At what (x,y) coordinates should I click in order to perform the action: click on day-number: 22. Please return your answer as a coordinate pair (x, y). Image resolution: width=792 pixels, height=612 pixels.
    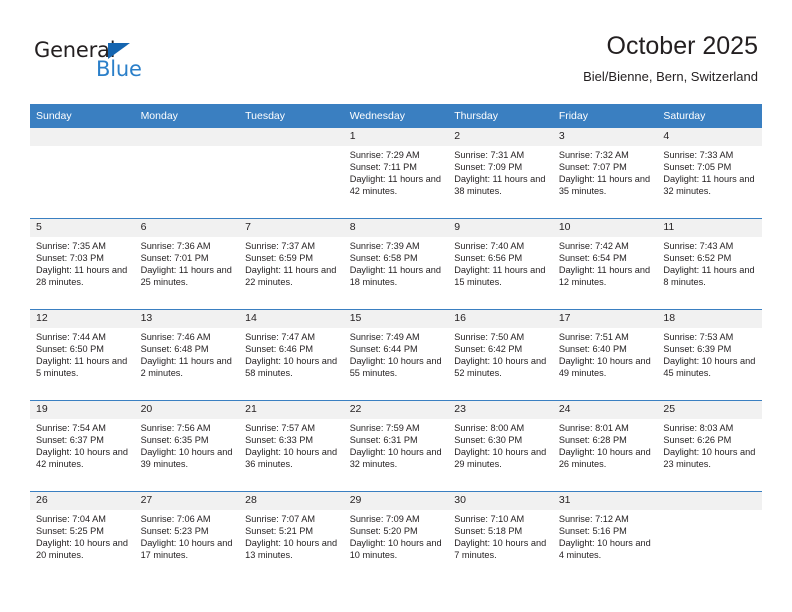
    Looking at the image, I should click on (396, 410).